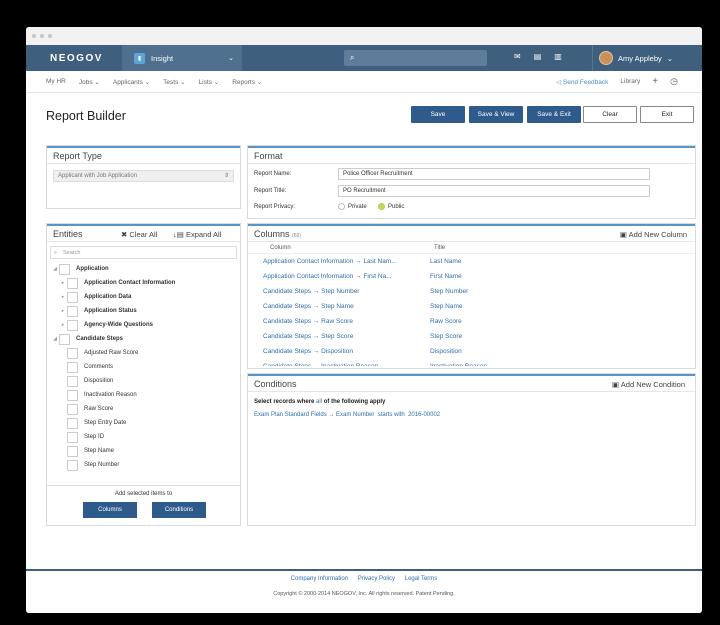  What do you see at coordinates (471, 351) in the screenshot?
I see `column-row: Candidate Steps → Disposition Disposition` at bounding box center [471, 351].